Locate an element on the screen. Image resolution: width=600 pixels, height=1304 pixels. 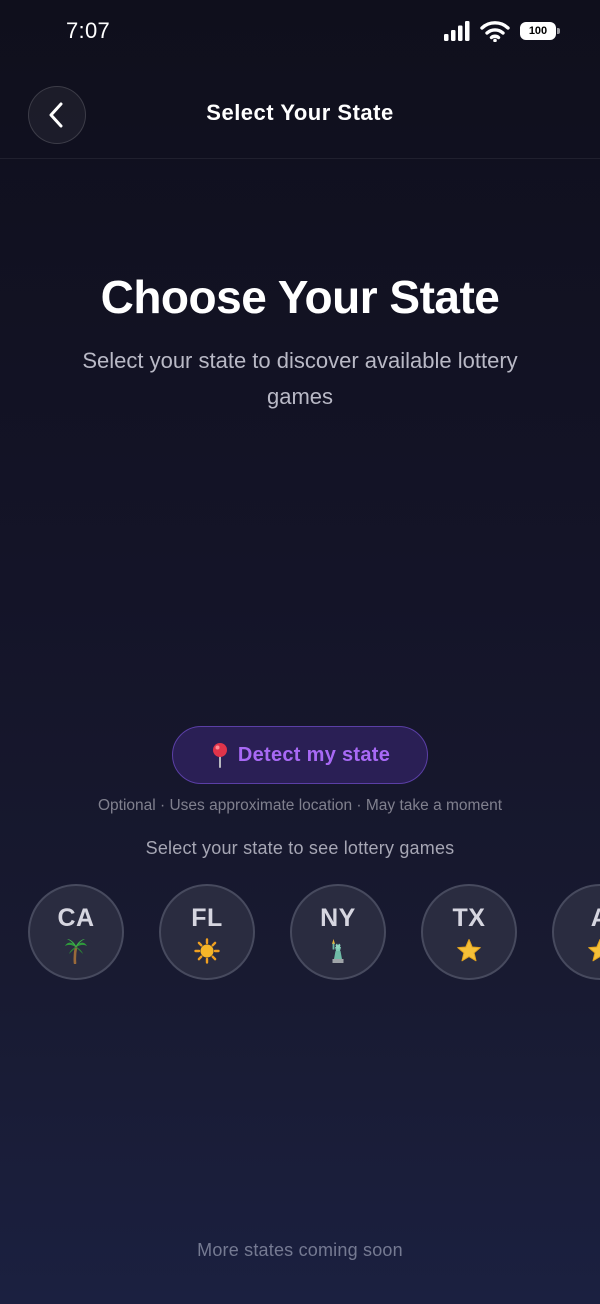
battery-level: 100 is located at coordinates (538, 31).